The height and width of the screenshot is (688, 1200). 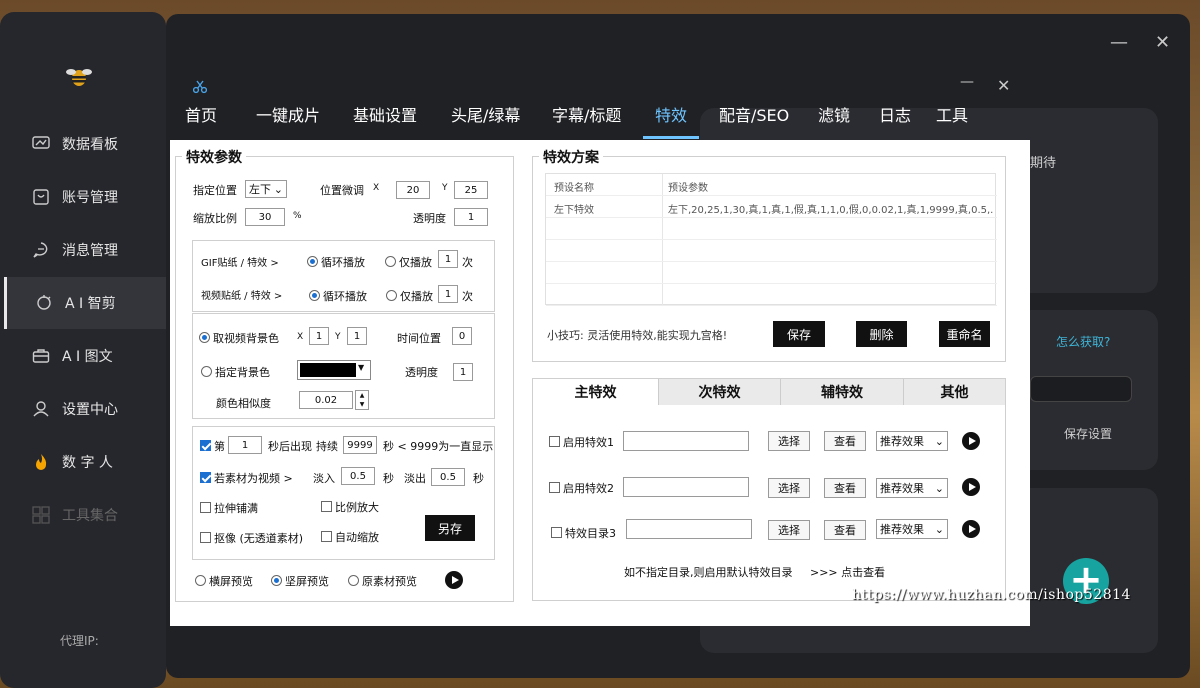 What do you see at coordinates (964, 334) in the screenshot?
I see `scheme-rename-button: 重命名` at bounding box center [964, 334].